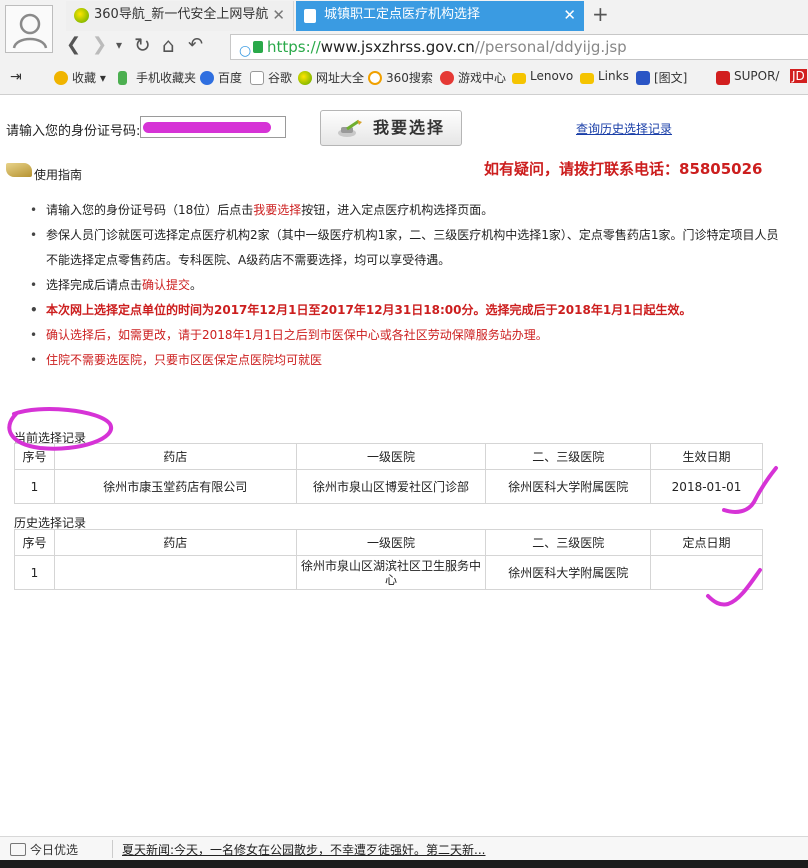 This screenshot has height=868, width=808. What do you see at coordinates (94, 285) in the screenshot?
I see `guide-note-text: 选择完成后请点击` at bounding box center [94, 285].